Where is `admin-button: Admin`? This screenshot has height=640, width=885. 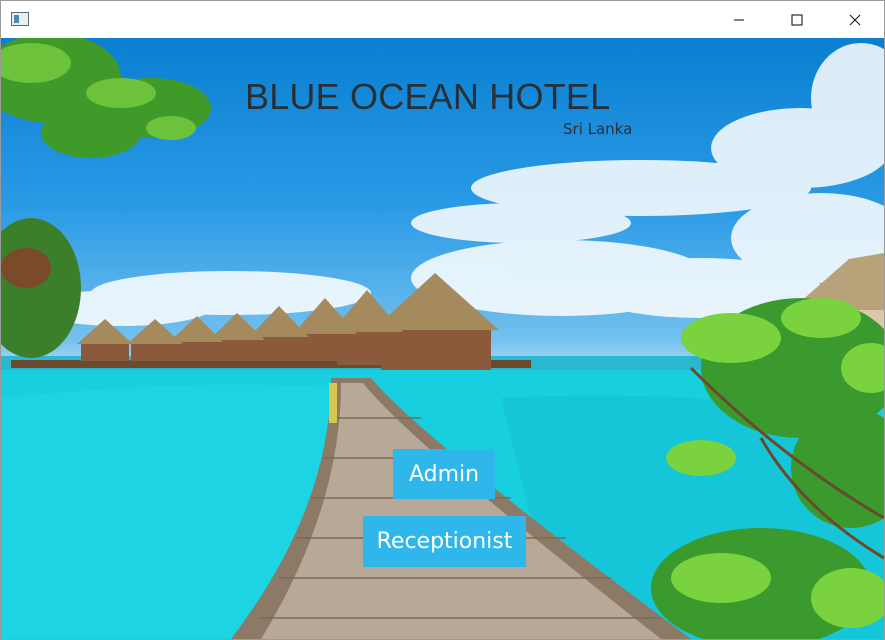
admin-button: Admin is located at coordinates (444, 474).